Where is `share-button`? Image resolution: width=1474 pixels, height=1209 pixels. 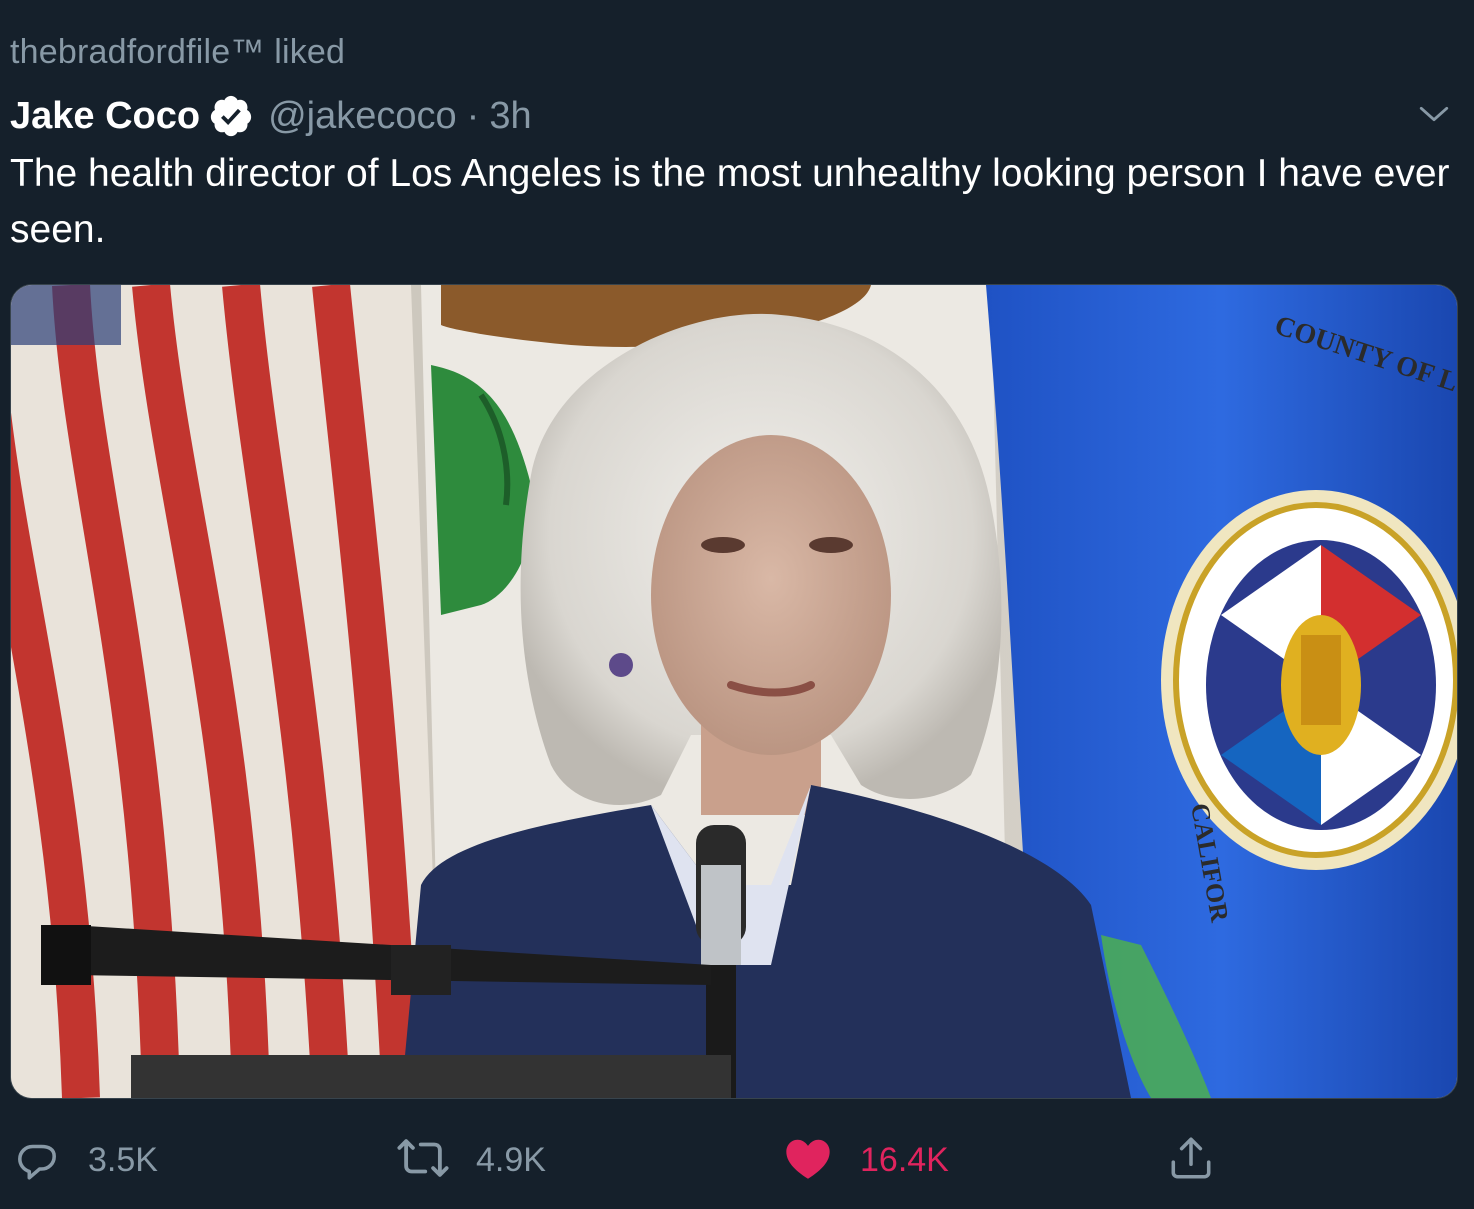
share-button is located at coordinates (1191, 1160).